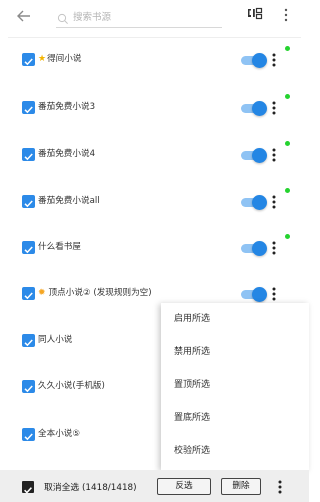 Image resolution: width=320 pixels, height=502 pixels. What do you see at coordinates (100, 293) in the screenshot?
I see `source-name: 顶点小说② (发现规则为空)` at bounding box center [100, 293].